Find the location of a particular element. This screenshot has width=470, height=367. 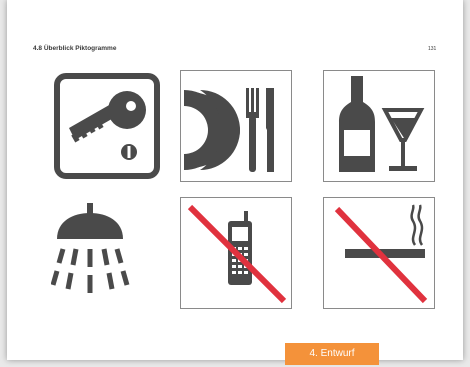

draft-badge: 4. Entwurf is located at coordinates (332, 354).